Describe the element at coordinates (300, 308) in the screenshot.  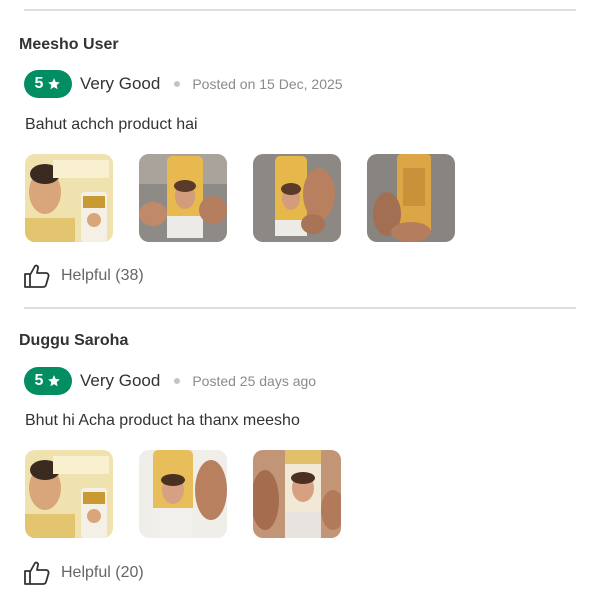
I see `review-divider` at that location.